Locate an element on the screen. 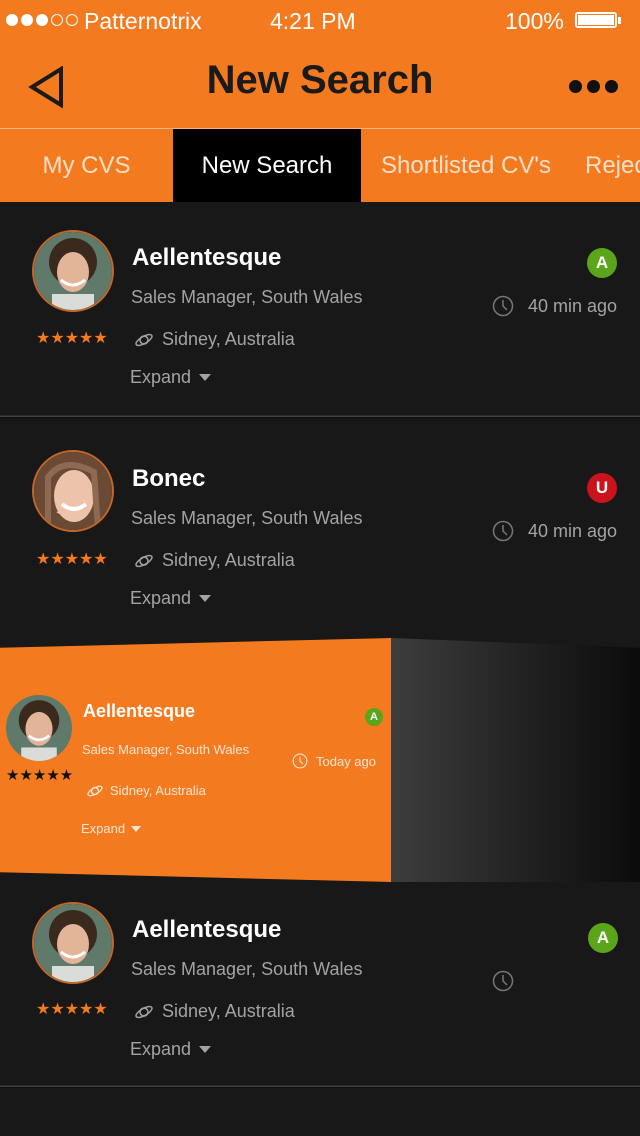  tab-my-cvs: My CVS is located at coordinates (86, 165).